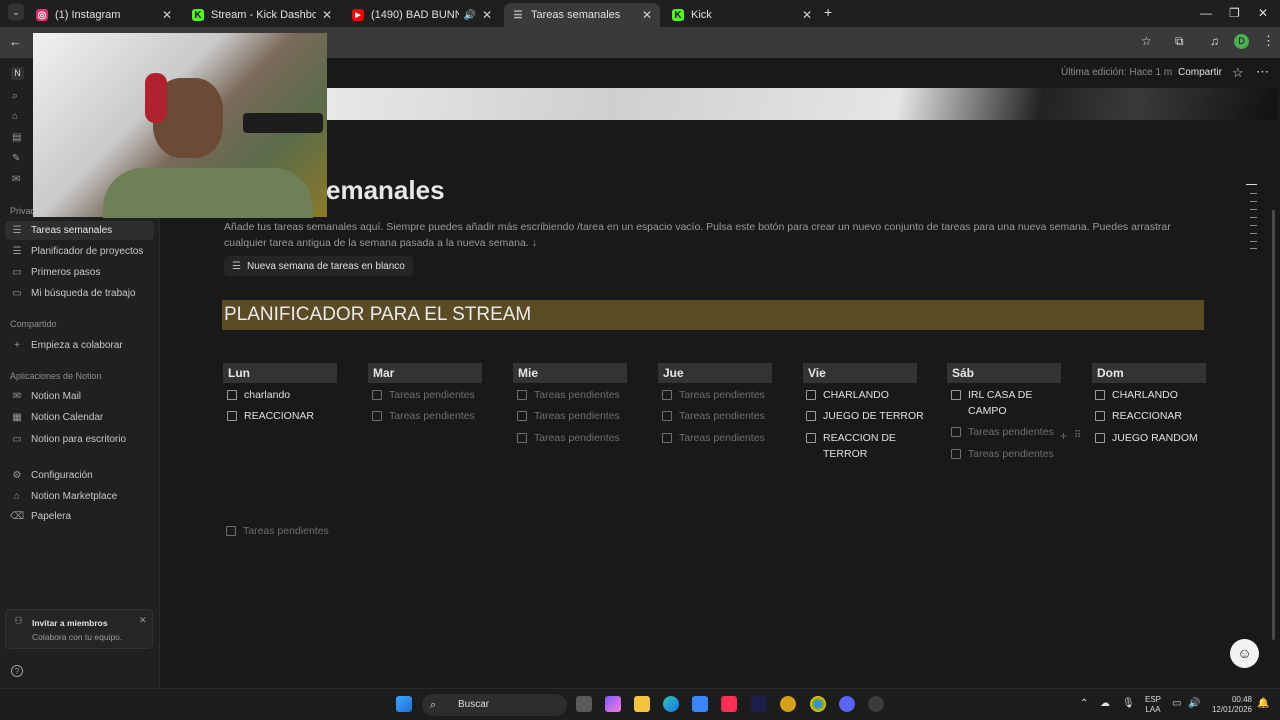 The height and width of the screenshot is (720, 1280). Describe the element at coordinates (613, 704) in the screenshot. I see `copilot-icon` at that location.